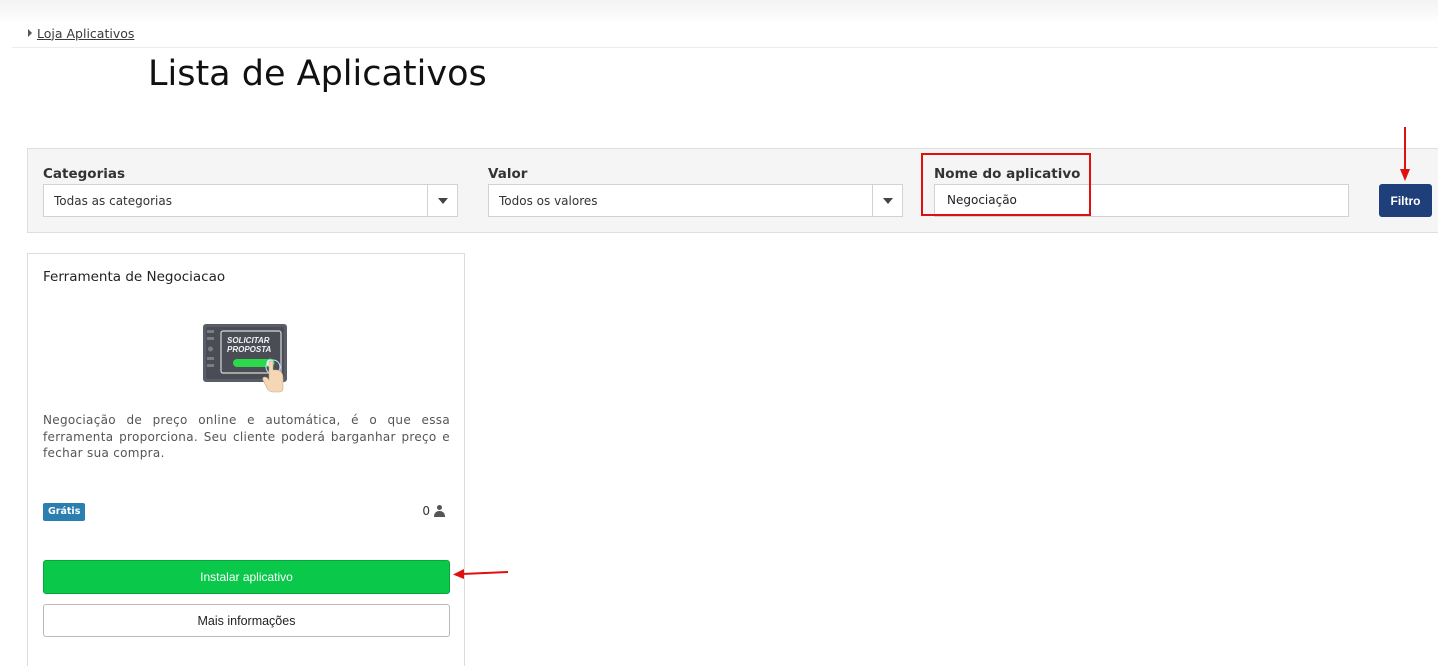 The height and width of the screenshot is (666, 1438). Describe the element at coordinates (250, 200) in the screenshot. I see `category-select: Todas as categorias` at that location.